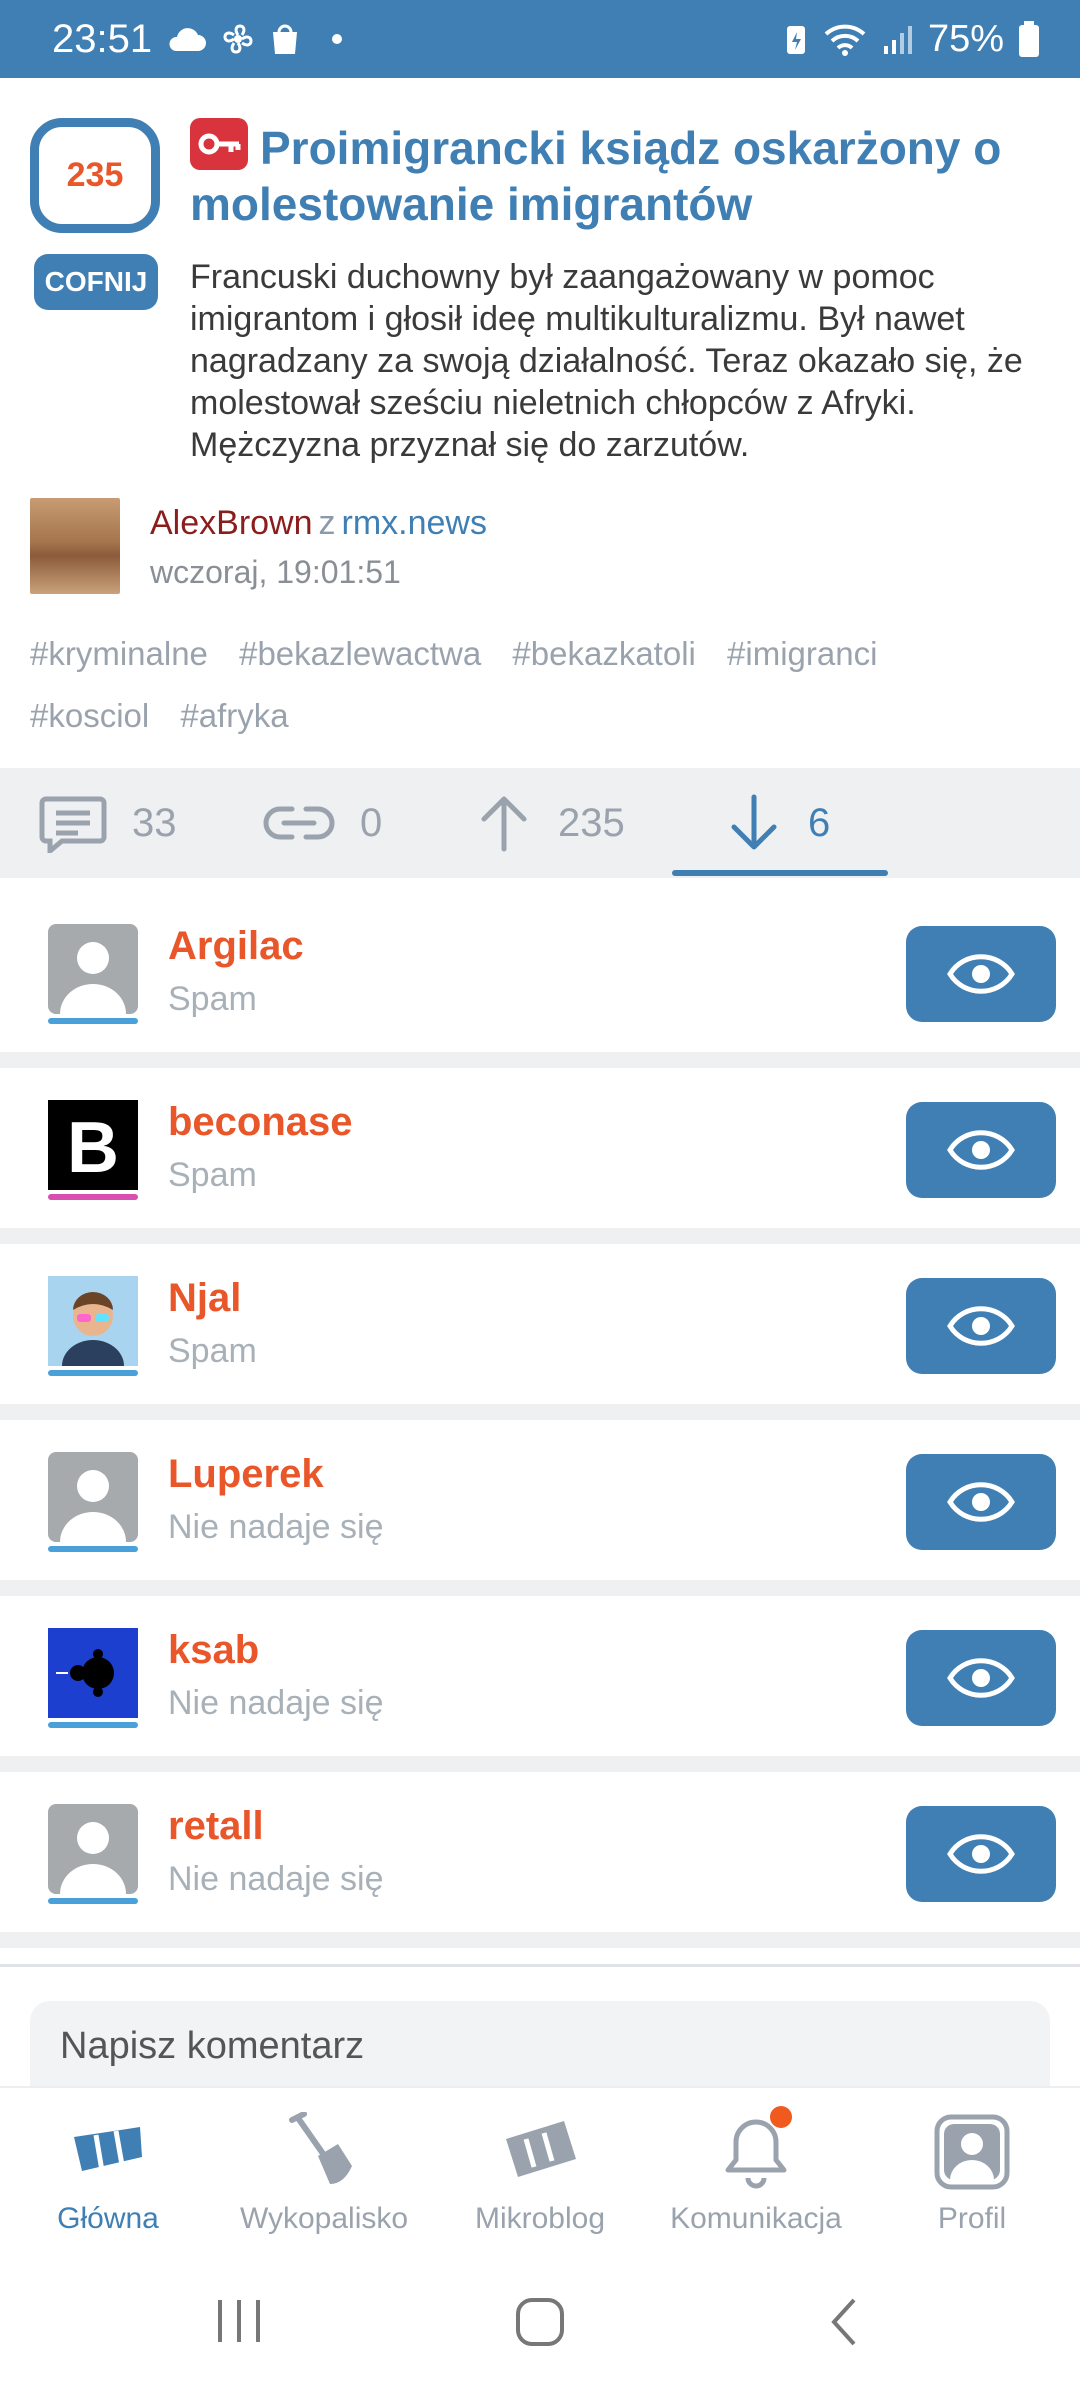  I want to click on nav-wykopalisko: Wykopalisko, so click(324, 2174).